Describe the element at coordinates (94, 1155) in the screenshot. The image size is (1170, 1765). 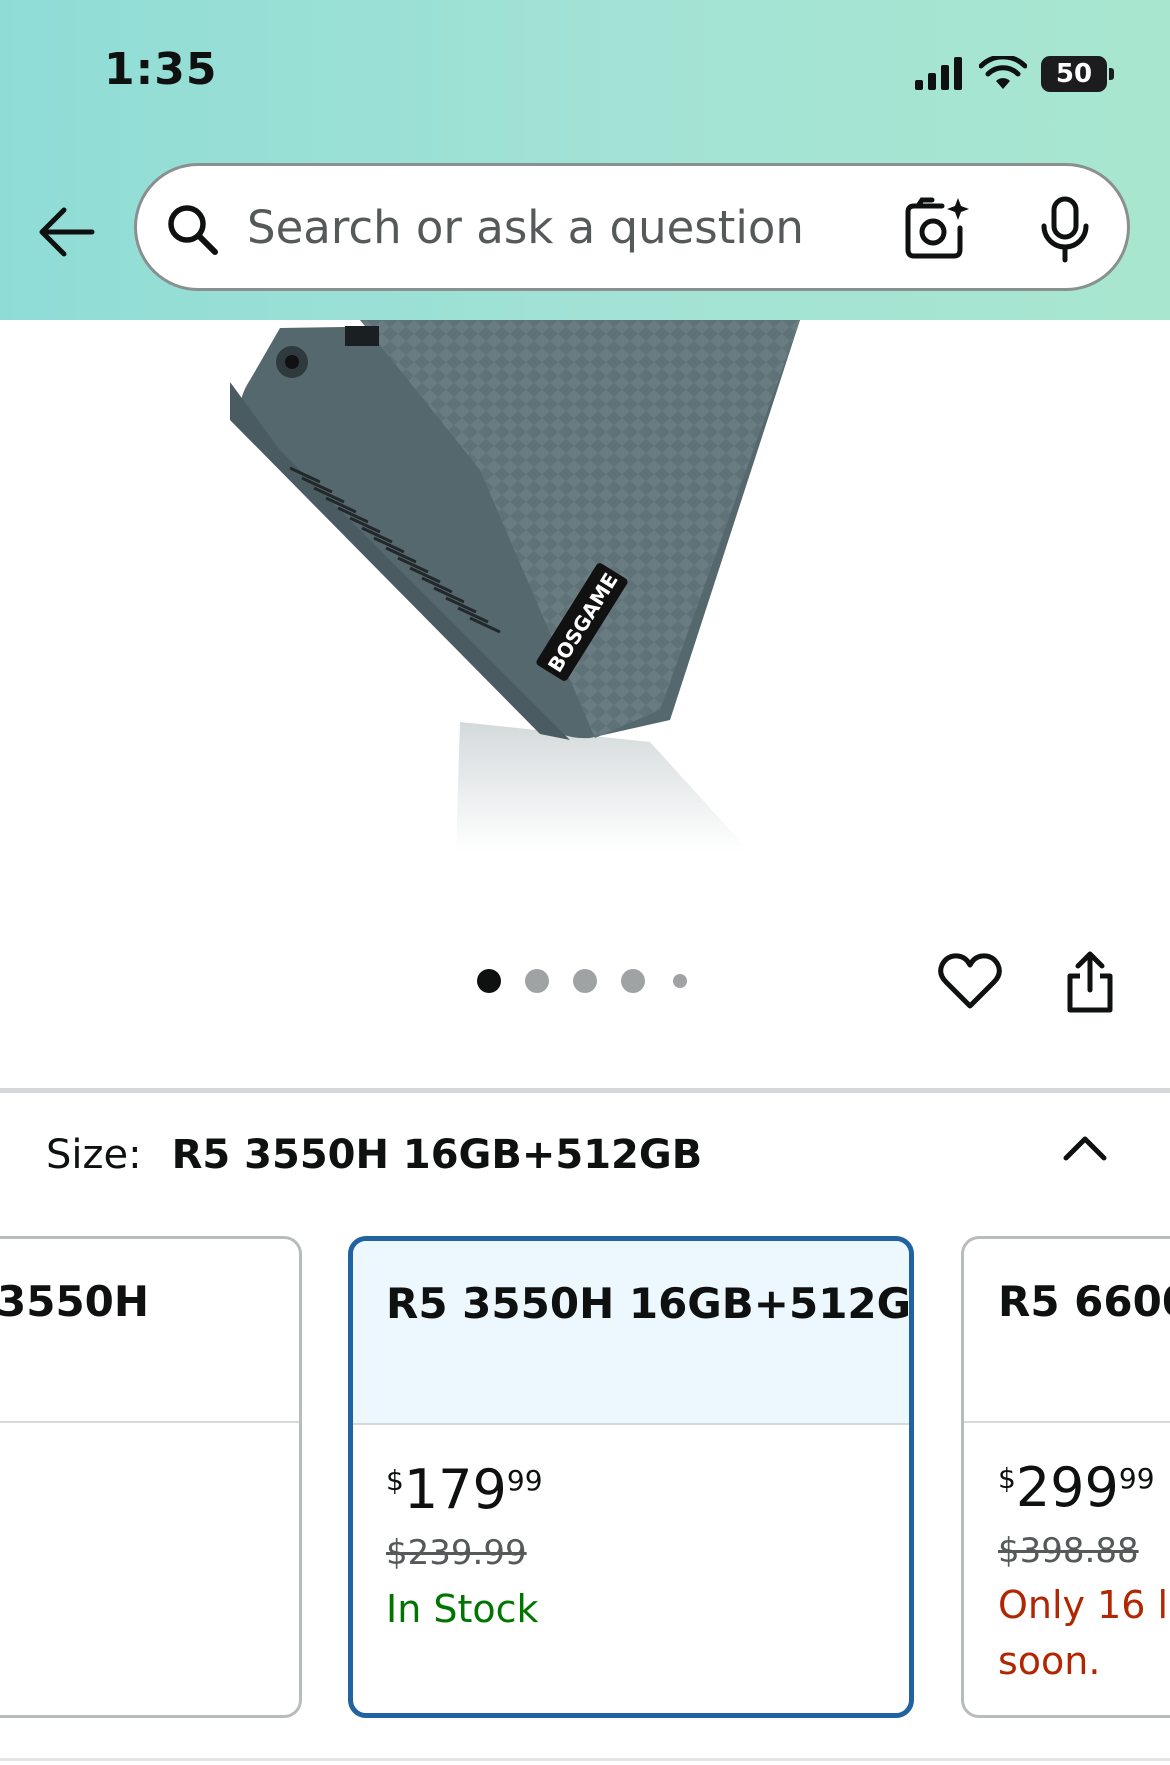
I see `size-label: Size:` at that location.